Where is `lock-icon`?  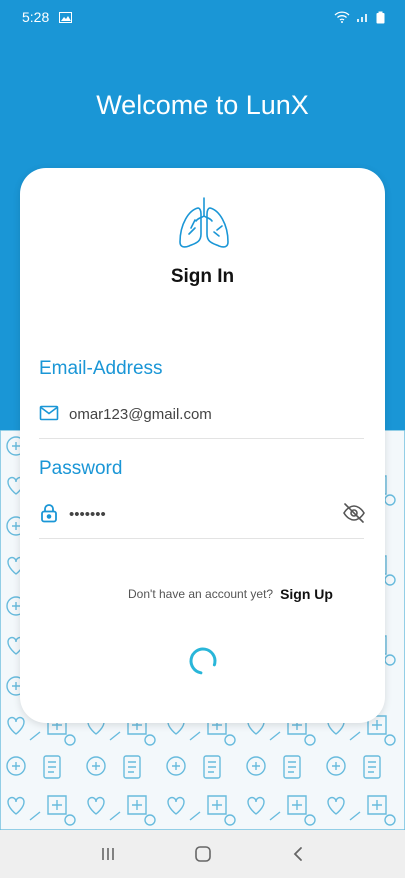 lock-icon is located at coordinates (49, 513).